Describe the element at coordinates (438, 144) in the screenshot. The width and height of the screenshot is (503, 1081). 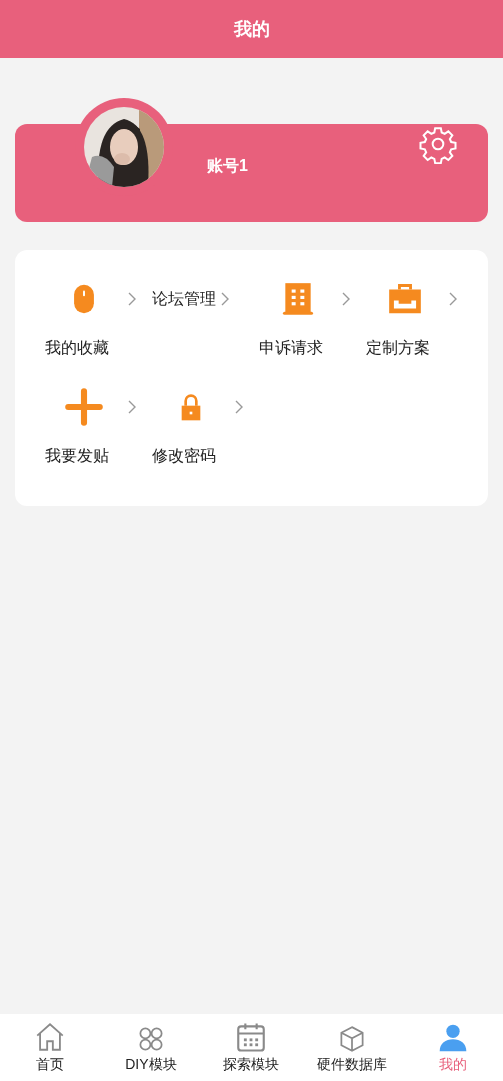
I see `settings-icon` at that location.